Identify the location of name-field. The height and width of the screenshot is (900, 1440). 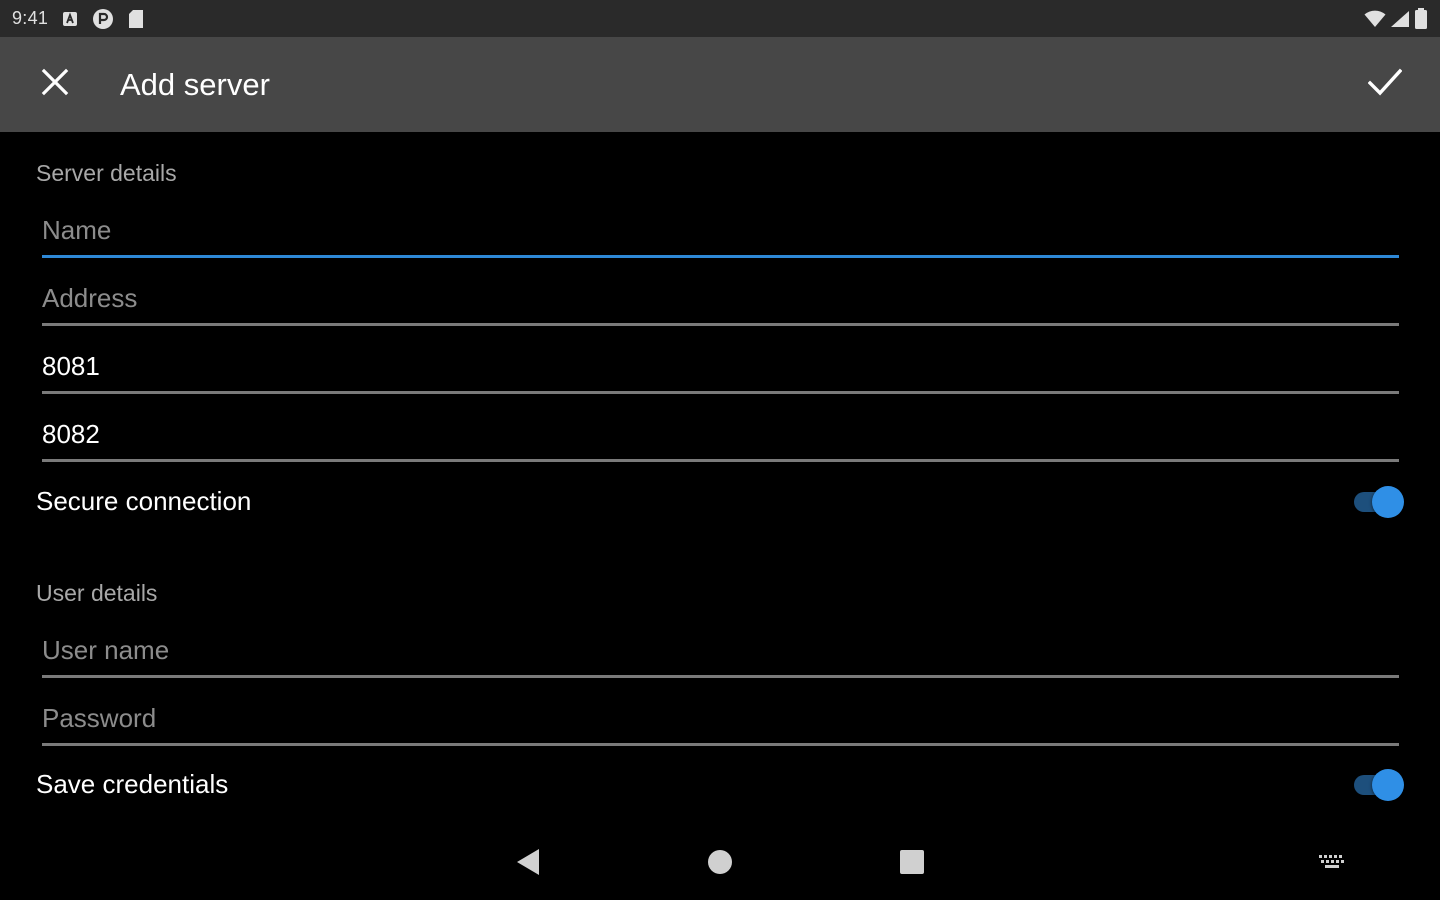
(720, 233).